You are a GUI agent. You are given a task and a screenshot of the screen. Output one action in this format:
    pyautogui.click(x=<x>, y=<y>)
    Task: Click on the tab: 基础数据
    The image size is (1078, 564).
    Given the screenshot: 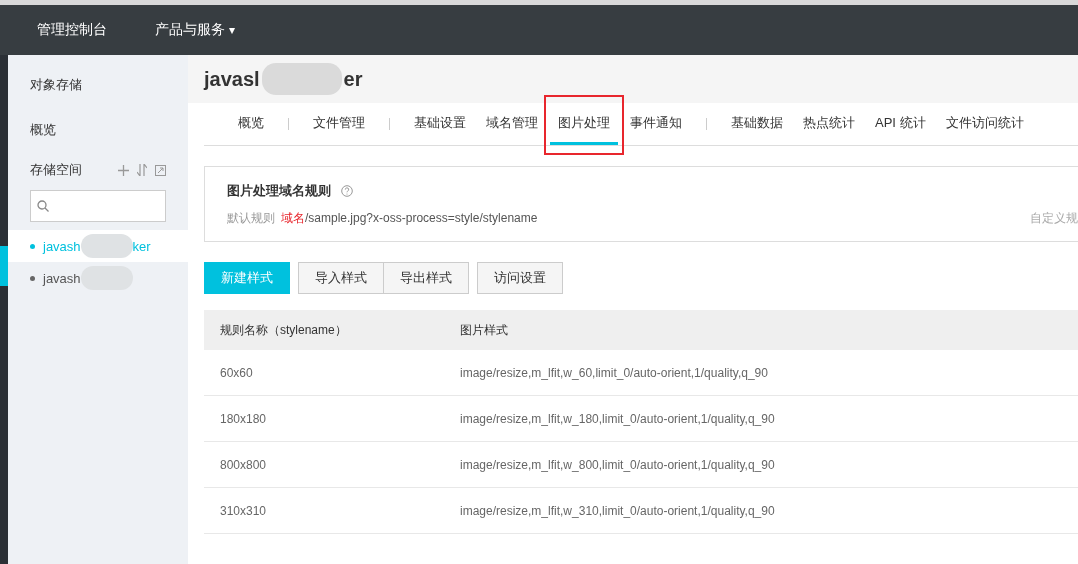 What is the action you would take?
    pyautogui.click(x=757, y=124)
    